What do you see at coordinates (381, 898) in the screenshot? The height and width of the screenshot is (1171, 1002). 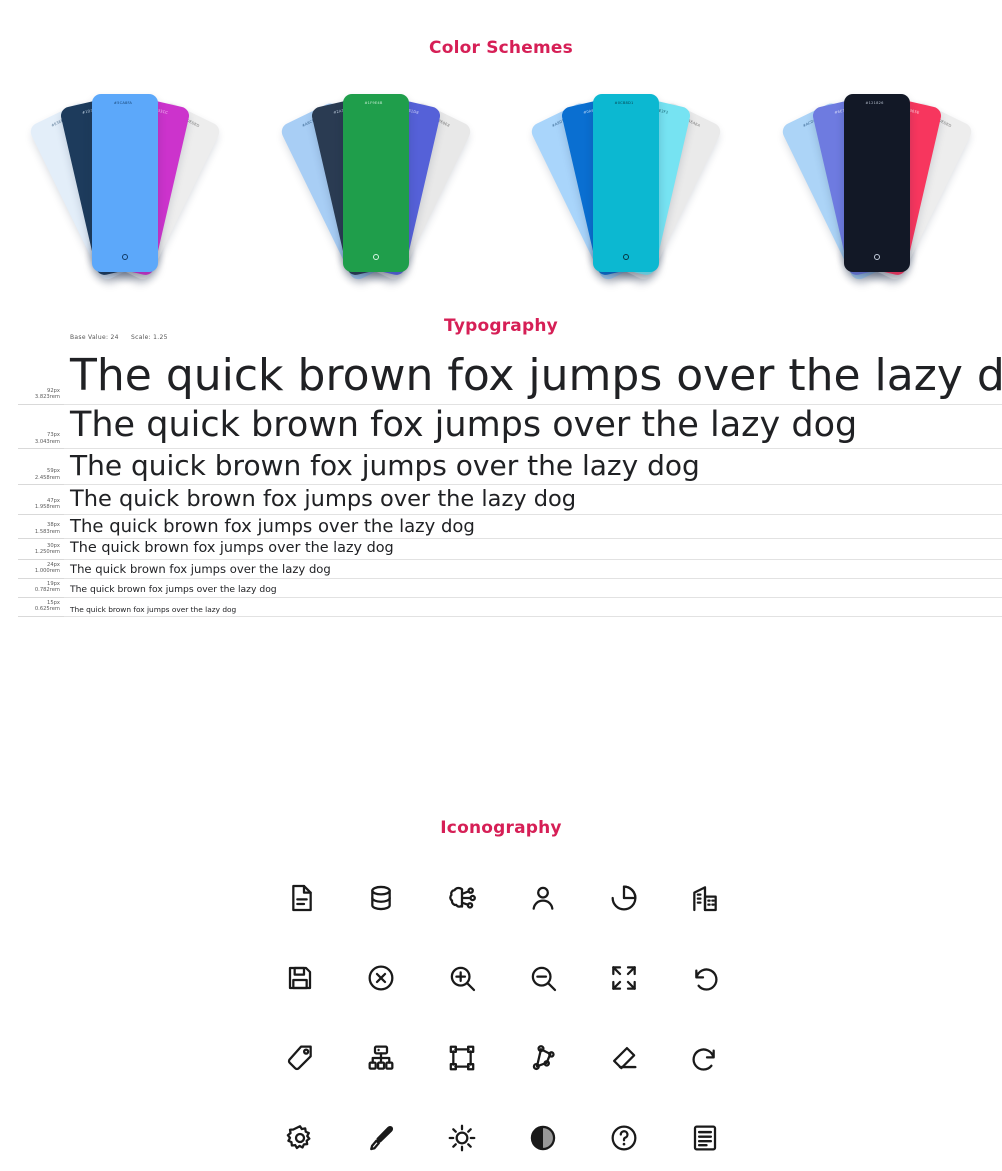 I see `database-icon` at bounding box center [381, 898].